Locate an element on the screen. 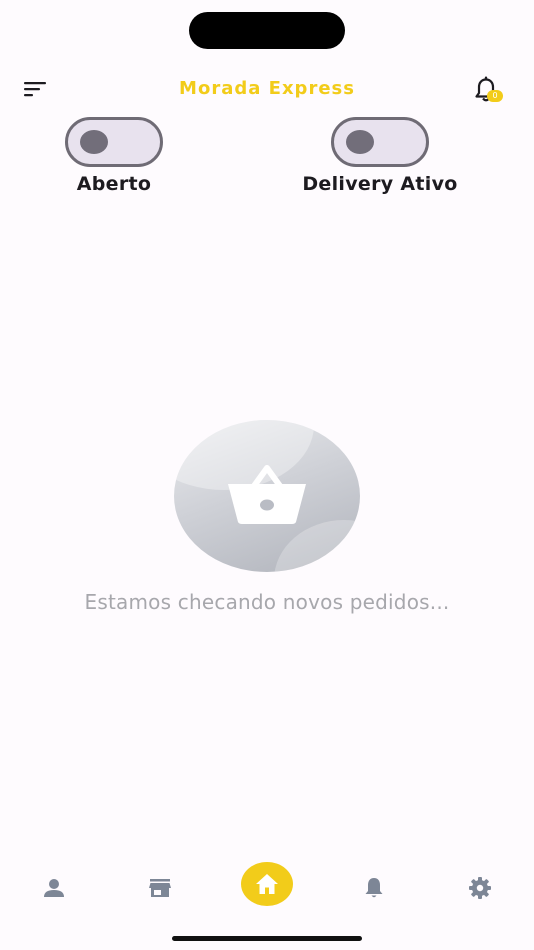 The image size is (534, 950). open-toggle is located at coordinates (114, 142).